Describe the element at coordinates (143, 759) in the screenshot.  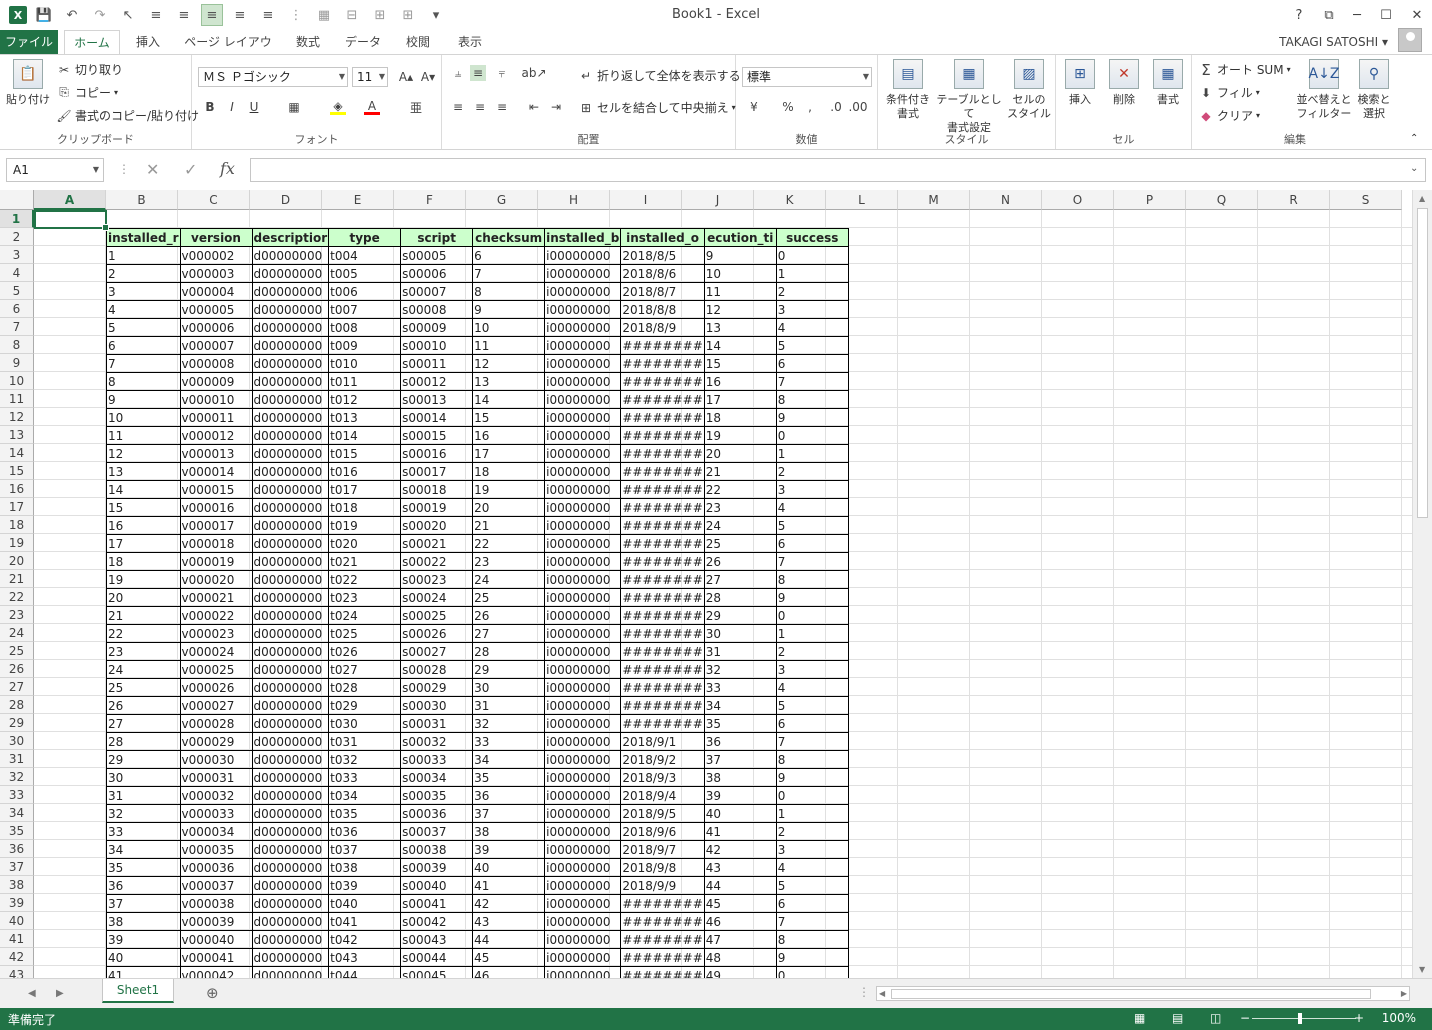
I see `table-cell: 29` at that location.